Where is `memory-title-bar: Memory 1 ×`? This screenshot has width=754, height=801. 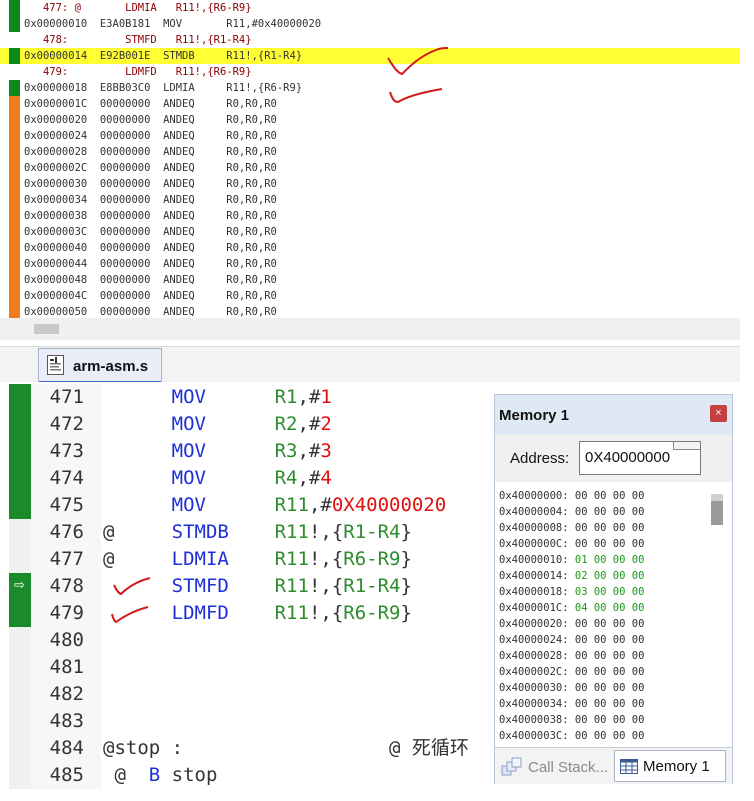
memory-title-bar: Memory 1 × is located at coordinates (613, 414).